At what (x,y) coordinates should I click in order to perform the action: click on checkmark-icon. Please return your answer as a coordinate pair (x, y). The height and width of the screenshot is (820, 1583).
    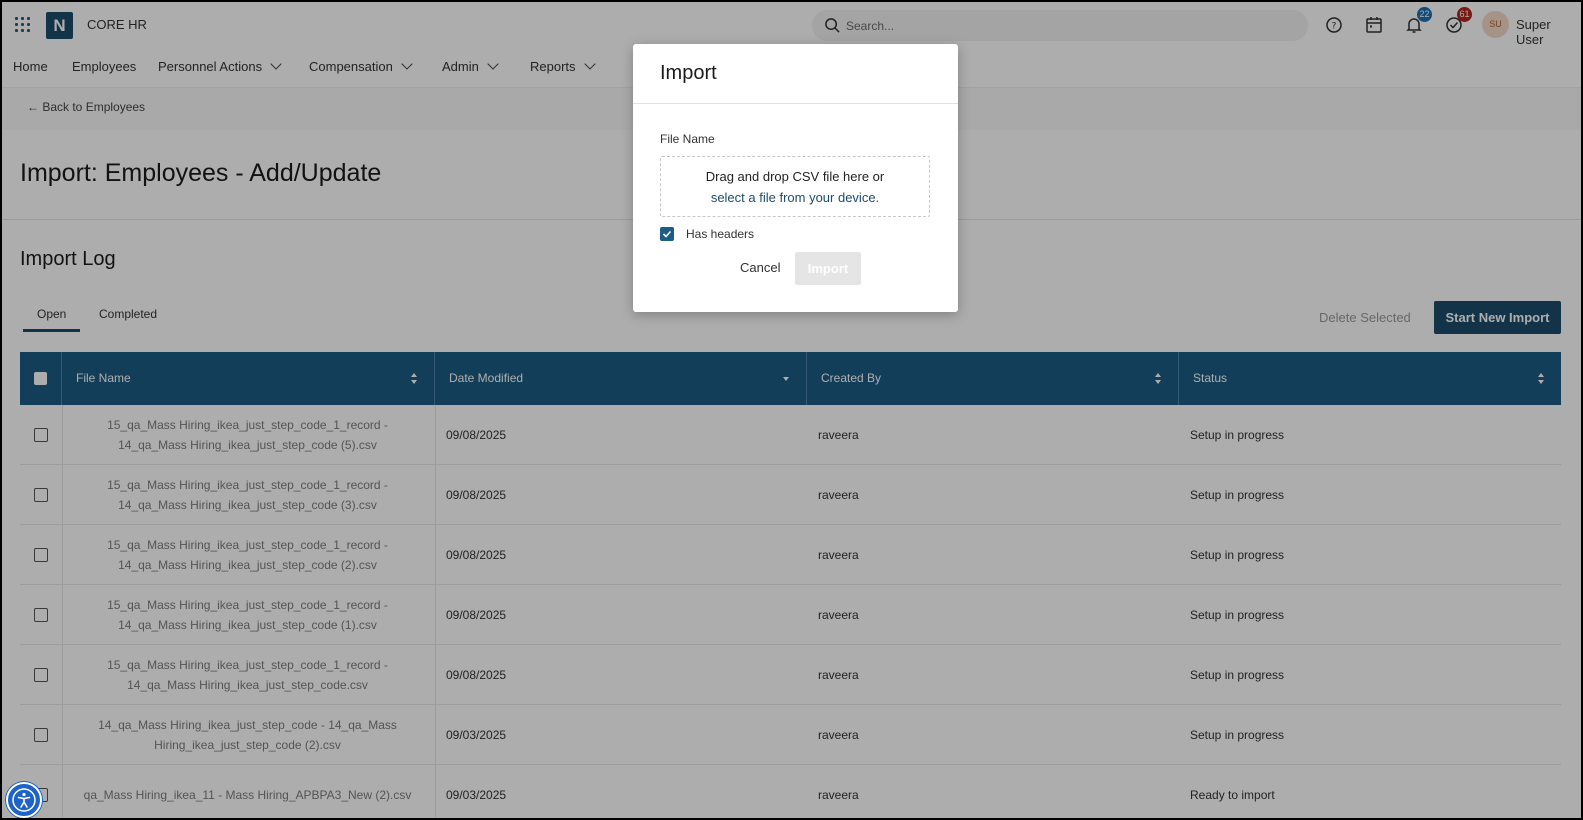
    Looking at the image, I should click on (667, 234).